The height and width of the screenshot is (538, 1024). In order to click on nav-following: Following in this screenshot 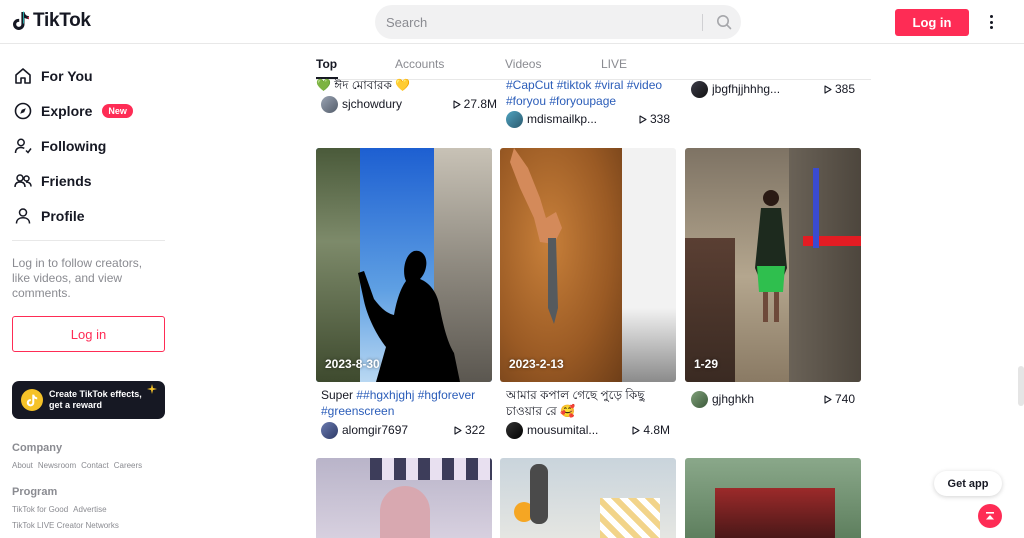, I will do `click(59, 146)`.